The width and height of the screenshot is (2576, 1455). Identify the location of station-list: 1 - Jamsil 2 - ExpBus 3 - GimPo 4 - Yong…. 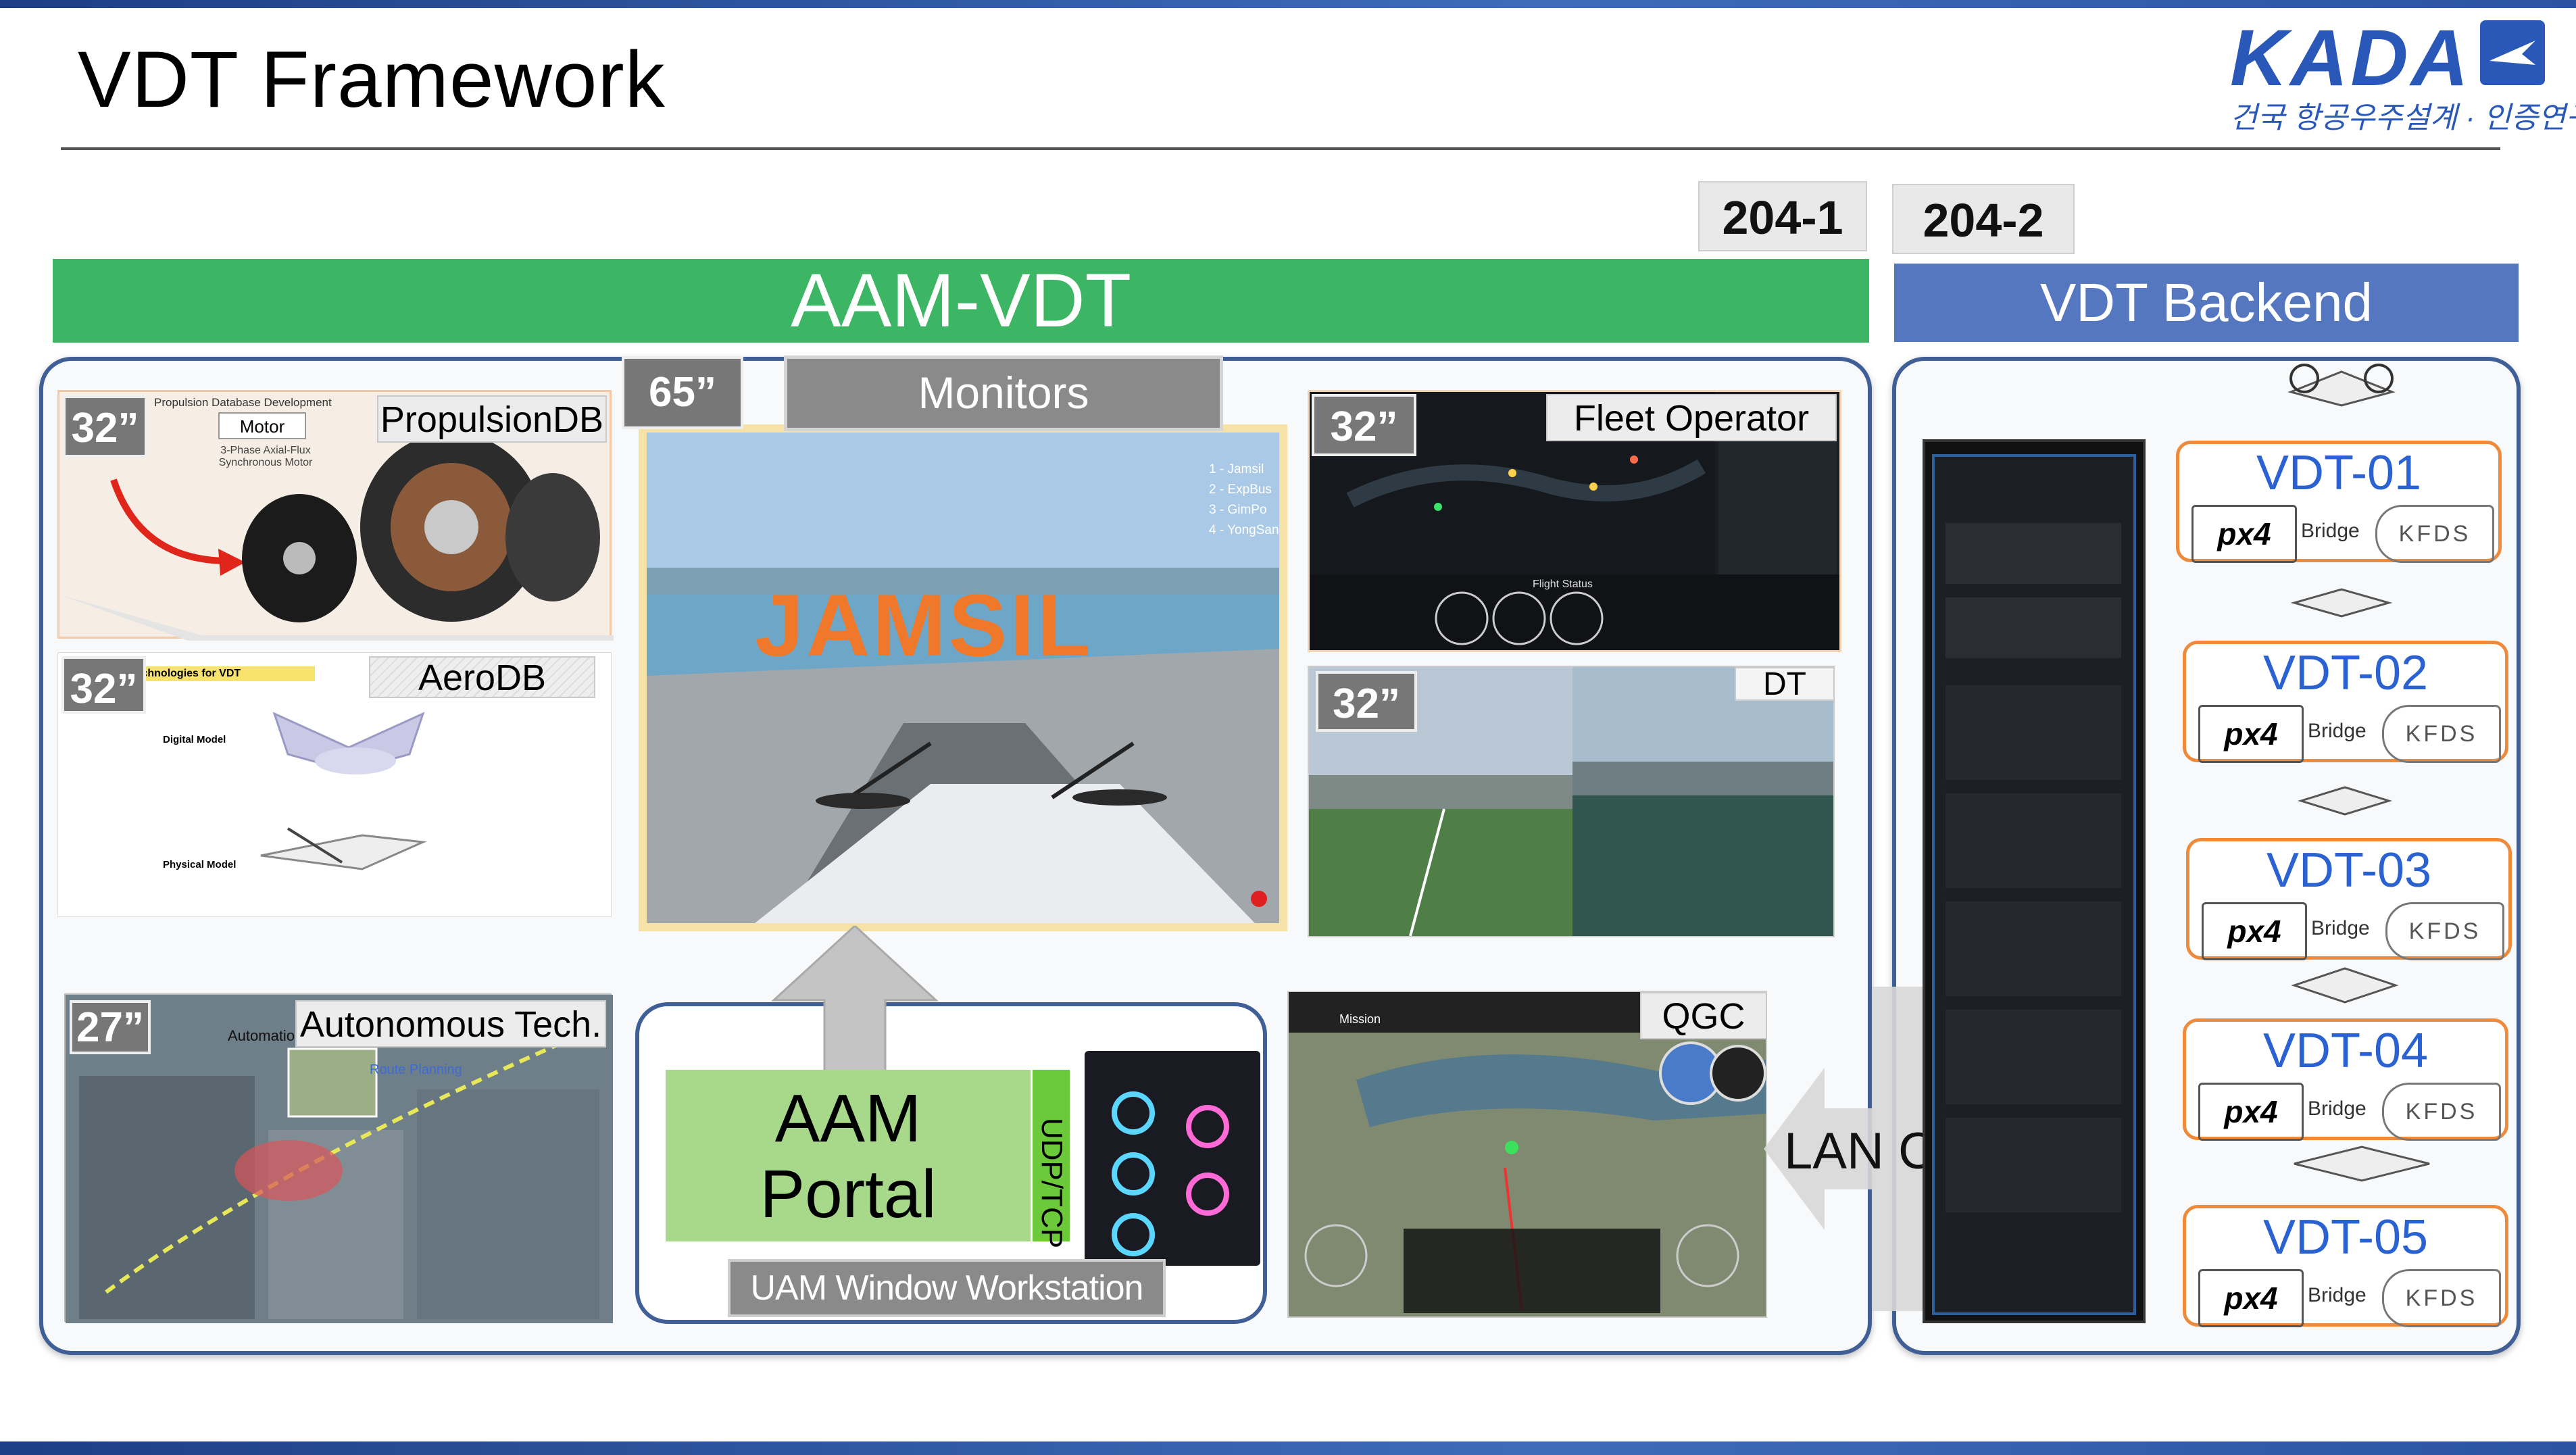
(1244, 500).